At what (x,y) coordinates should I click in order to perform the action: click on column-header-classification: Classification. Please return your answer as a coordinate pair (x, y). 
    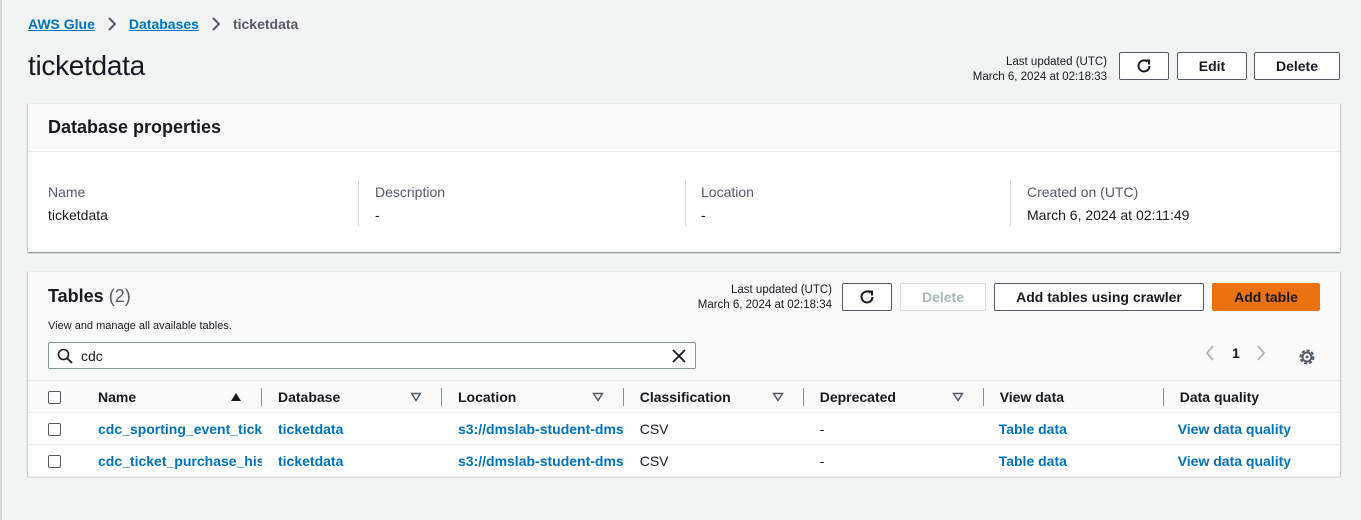
    Looking at the image, I should click on (713, 396).